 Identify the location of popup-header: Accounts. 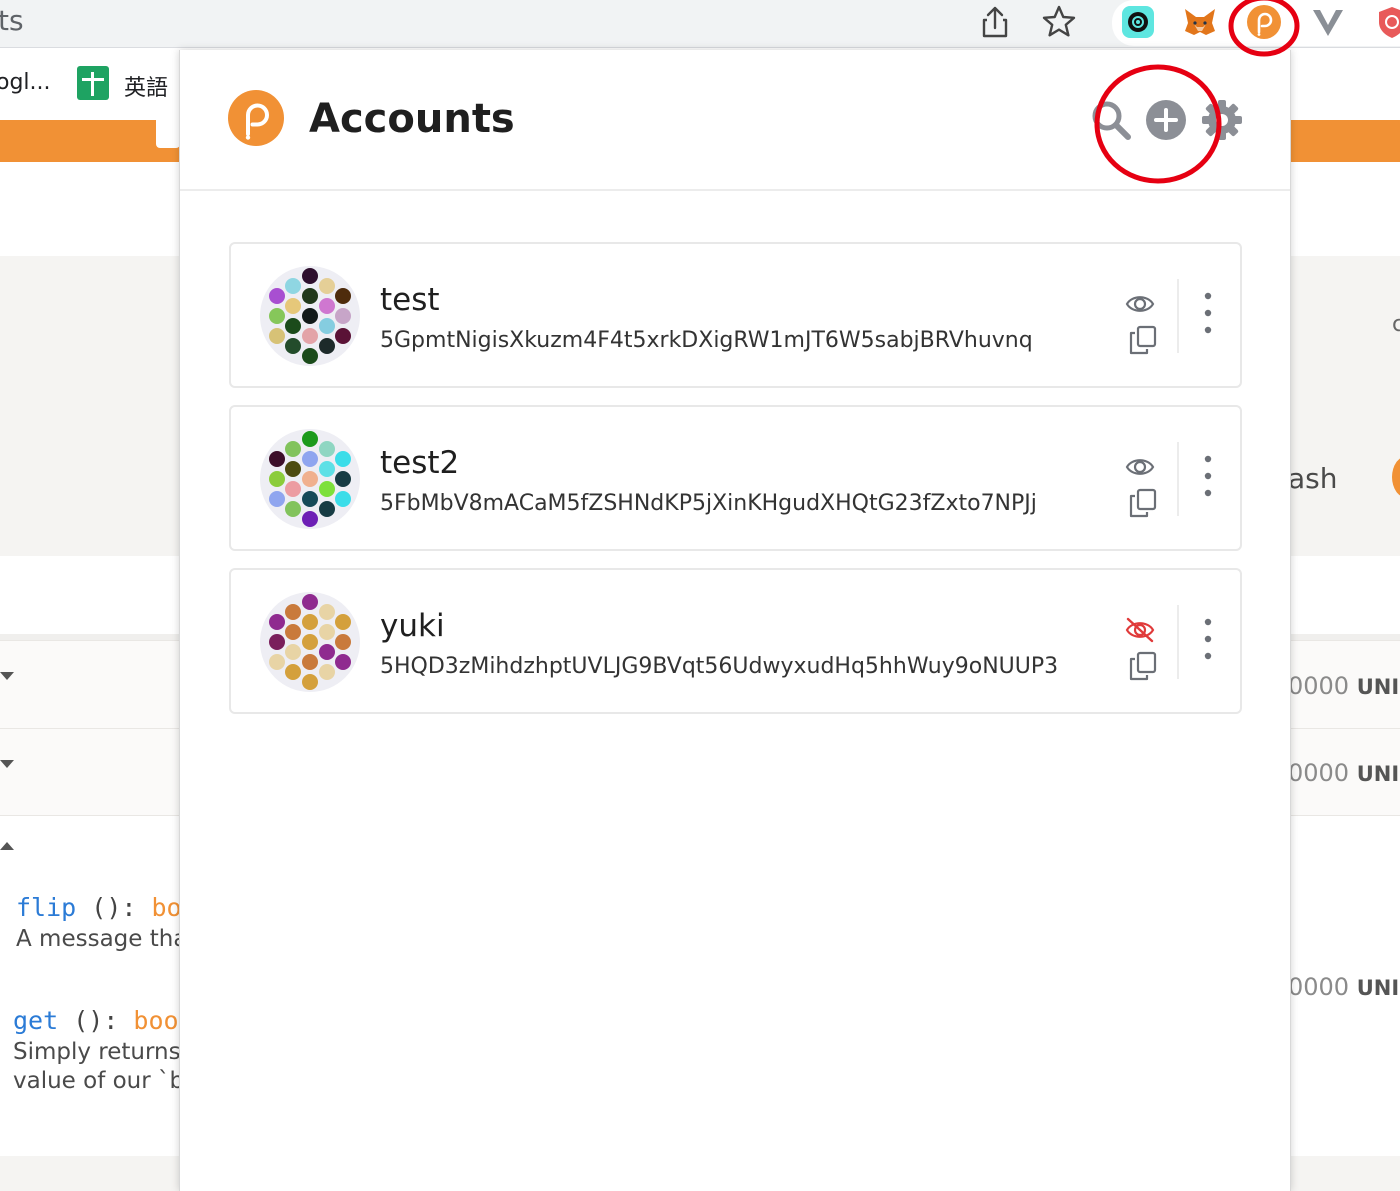
(735, 120).